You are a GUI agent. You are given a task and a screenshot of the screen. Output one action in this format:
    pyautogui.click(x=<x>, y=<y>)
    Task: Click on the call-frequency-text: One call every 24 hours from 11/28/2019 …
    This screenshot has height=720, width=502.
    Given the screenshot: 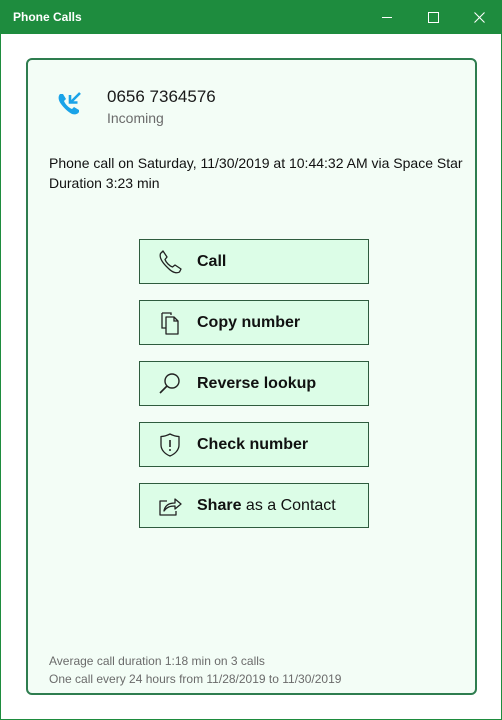 What is the action you would take?
    pyautogui.click(x=195, y=679)
    